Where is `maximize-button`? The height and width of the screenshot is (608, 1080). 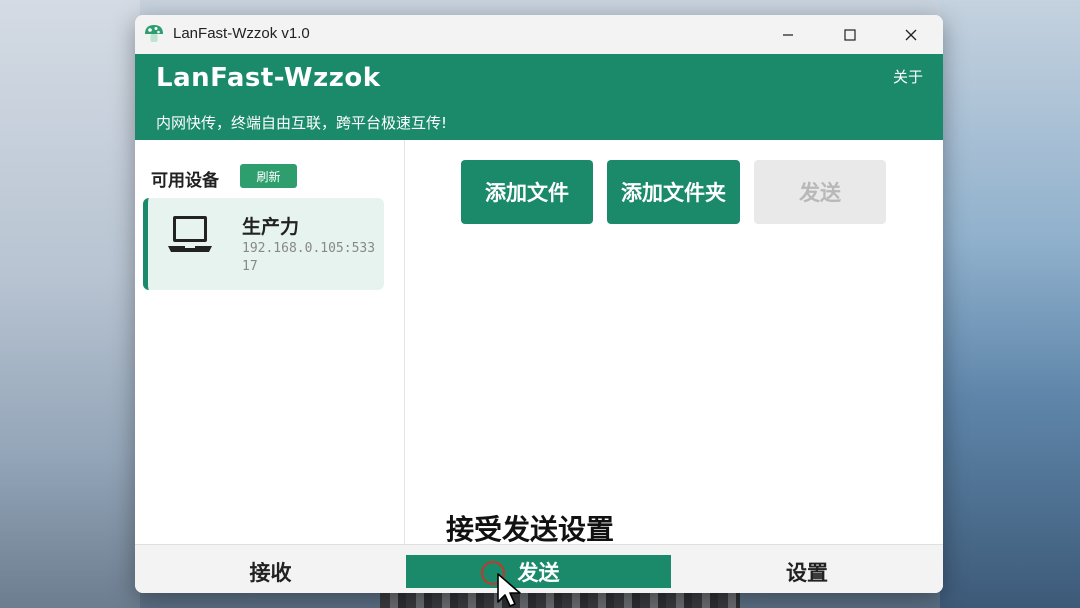
maximize-button is located at coordinates (850, 34).